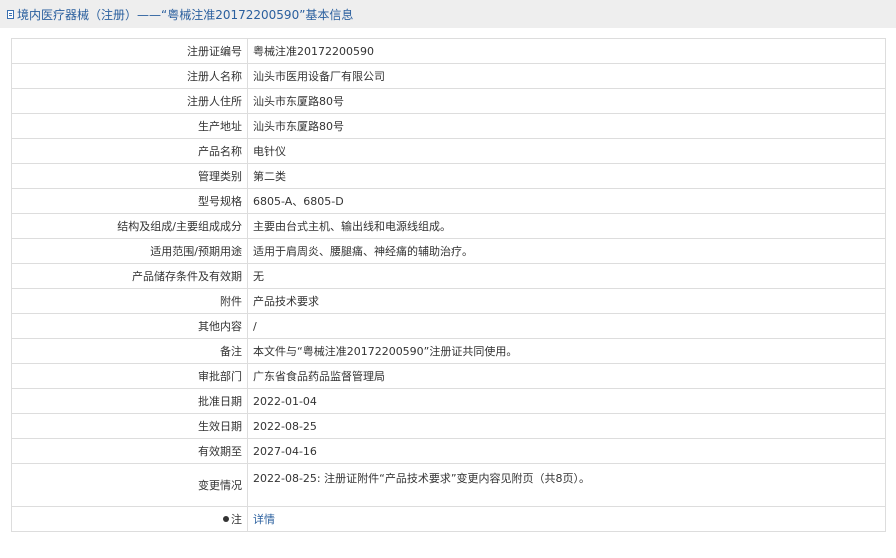 The width and height of the screenshot is (896, 558). What do you see at coordinates (129, 226) in the screenshot?
I see `row-label: 结构及组成/主要组成成分` at bounding box center [129, 226].